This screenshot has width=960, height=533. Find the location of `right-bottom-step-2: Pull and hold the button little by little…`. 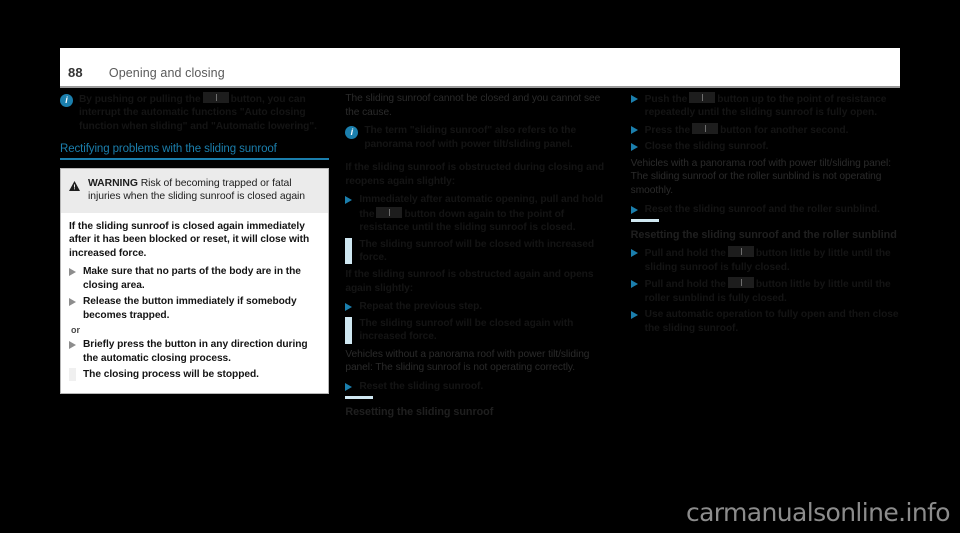

right-bottom-step-2: Pull and hold the button little by little… is located at coordinates (765, 291).